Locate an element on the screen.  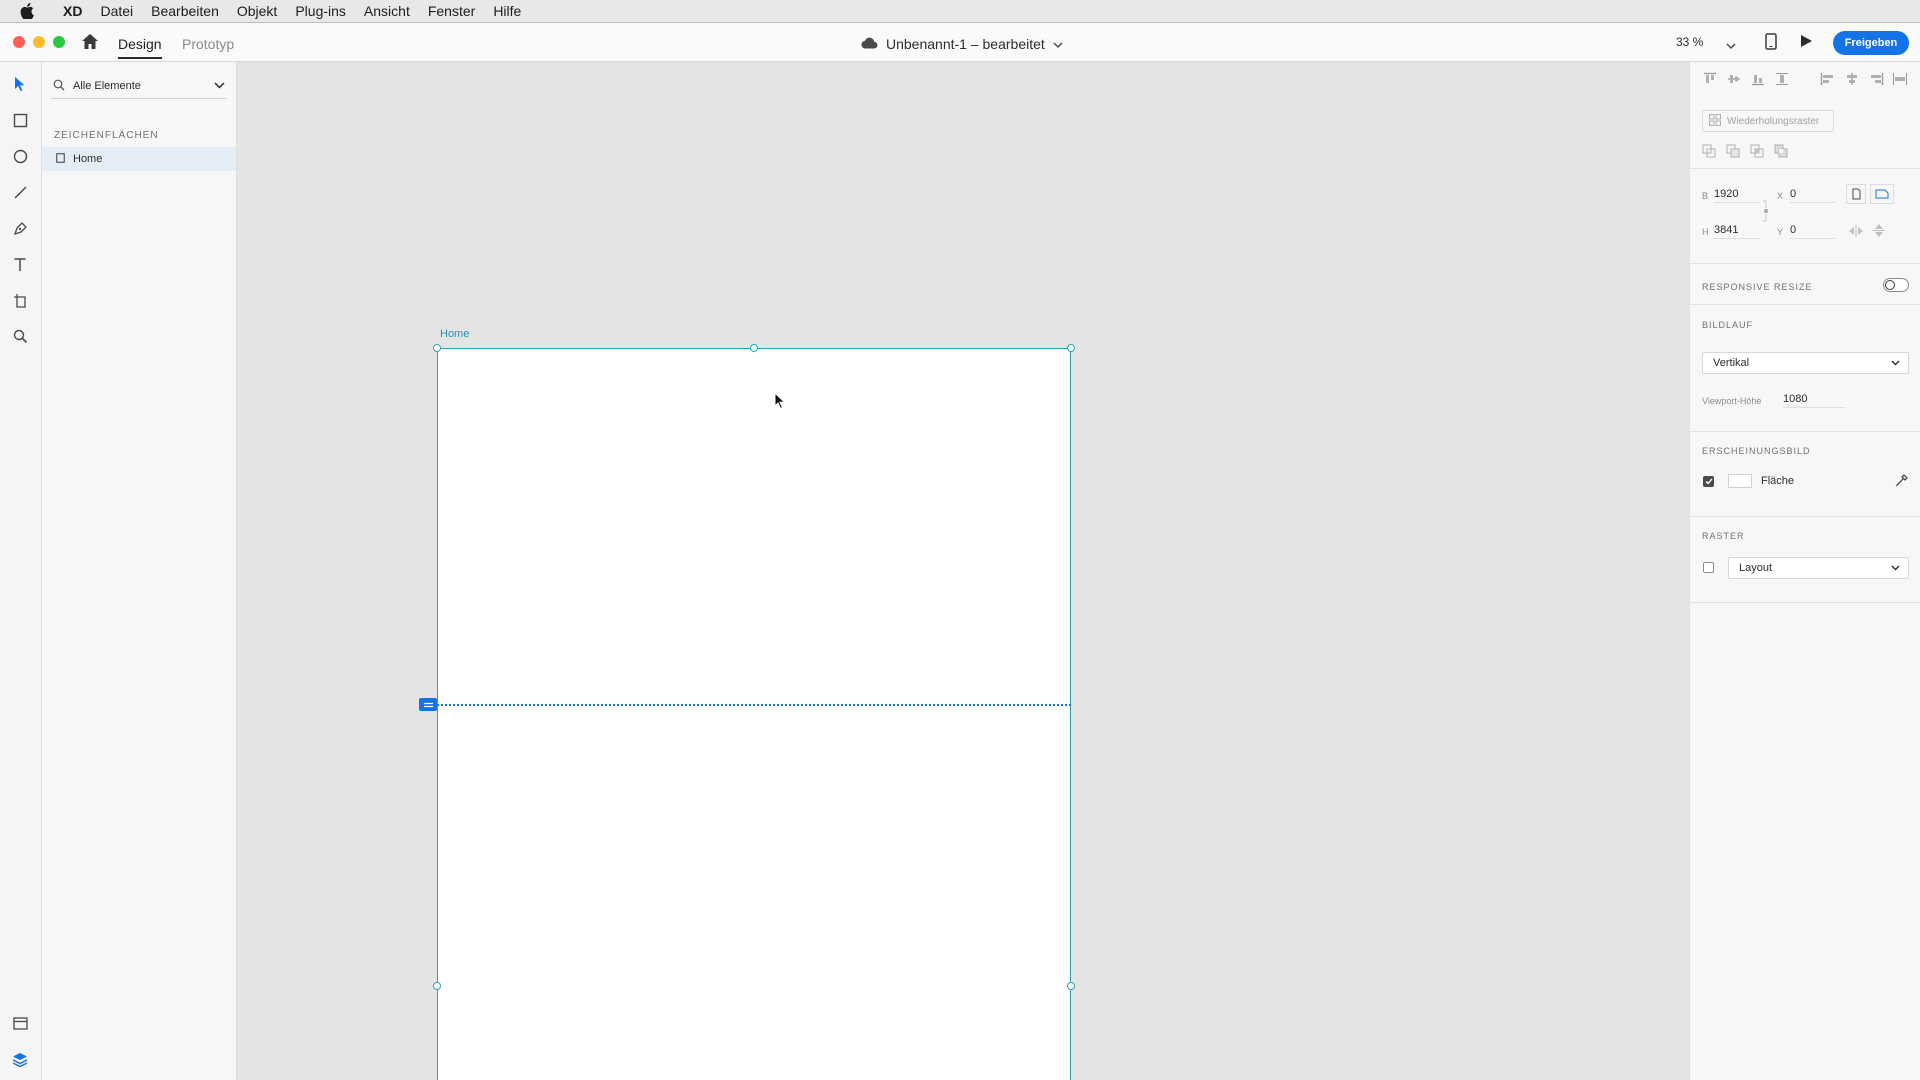
fill-color-swatch is located at coordinates (1740, 481).